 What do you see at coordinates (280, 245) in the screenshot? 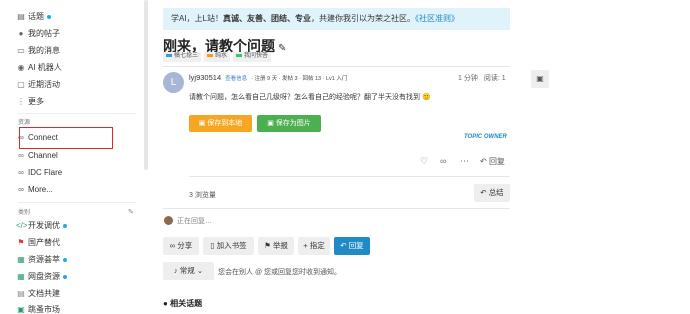
I see `flag-label: 举报` at bounding box center [280, 245].